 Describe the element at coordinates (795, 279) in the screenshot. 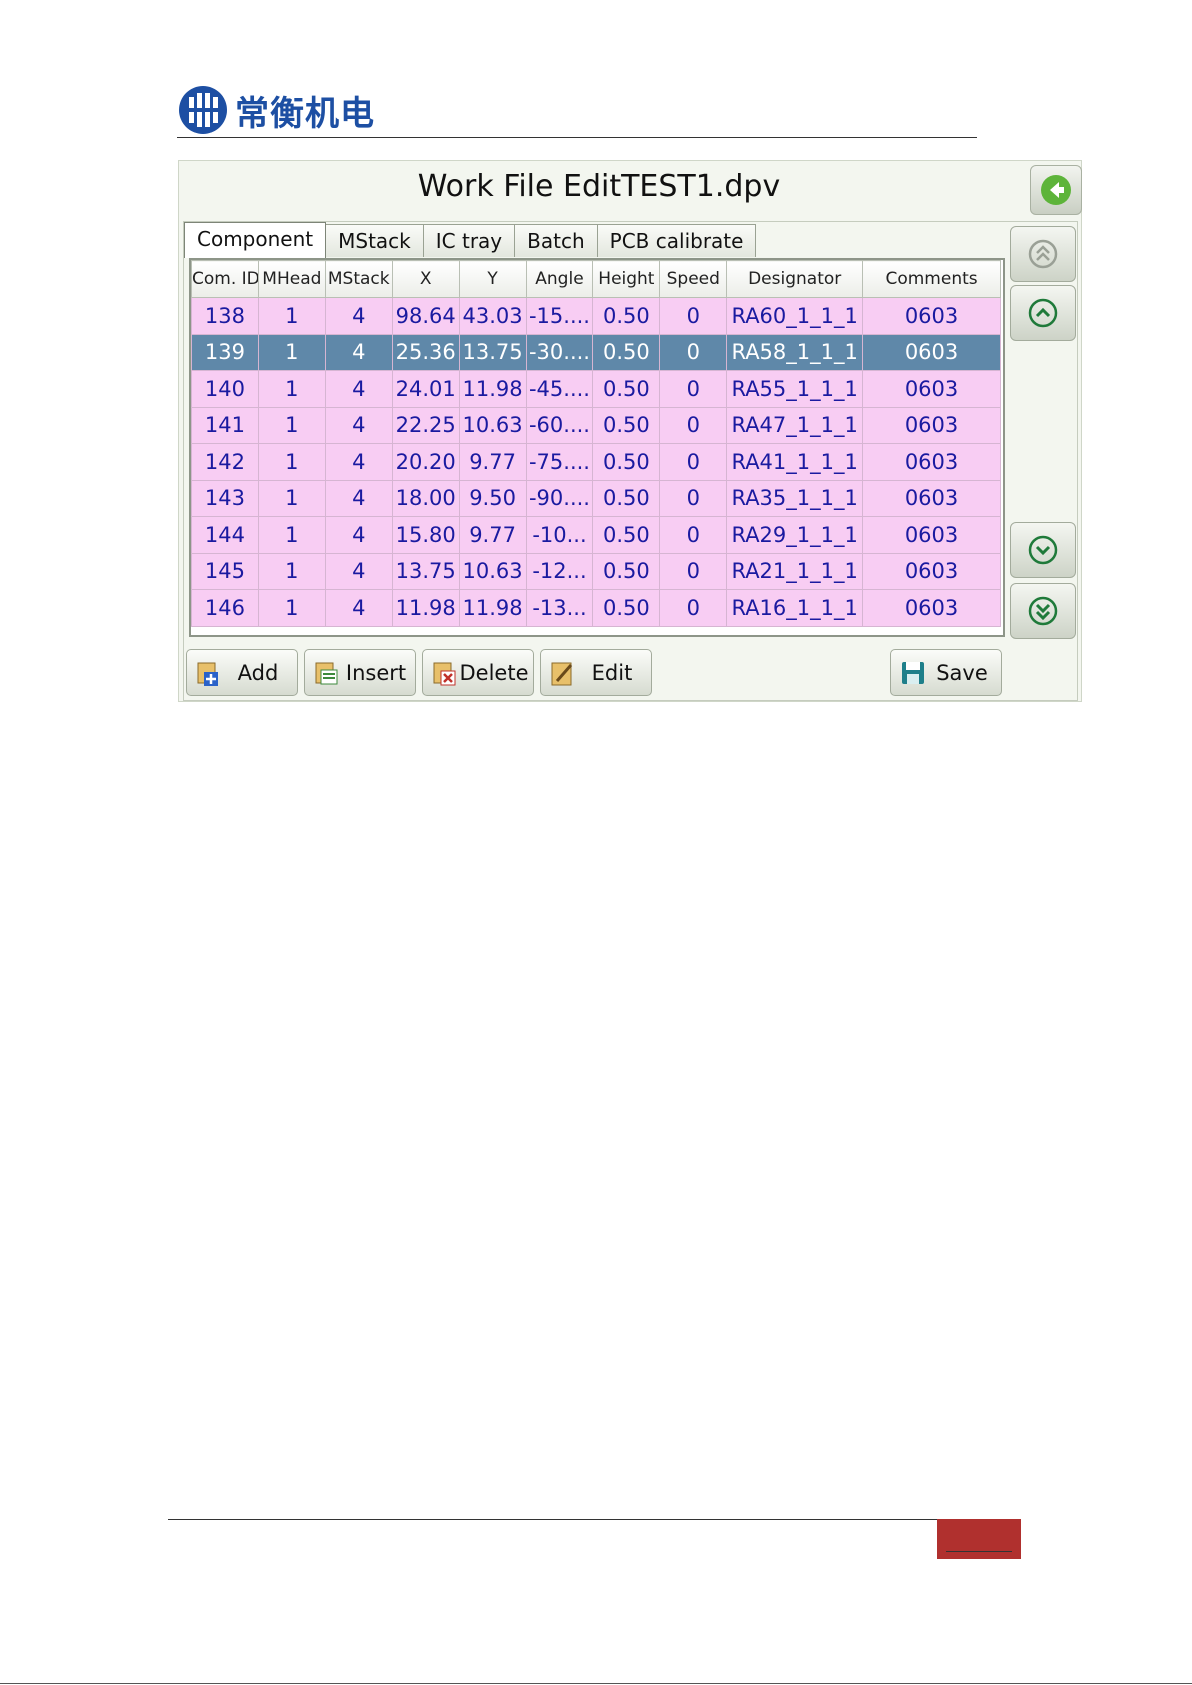

I see `column-header: Designator` at that location.